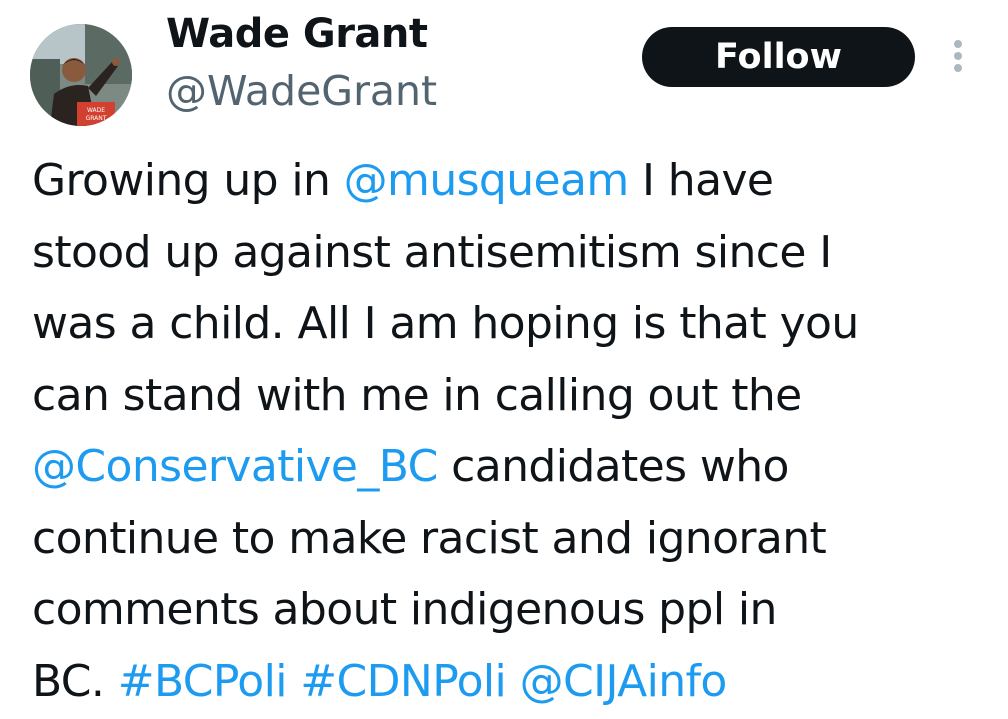 The height and width of the screenshot is (719, 1008). I want to click on tweet-line: stood up against antisemitism since I, so click(512, 253).